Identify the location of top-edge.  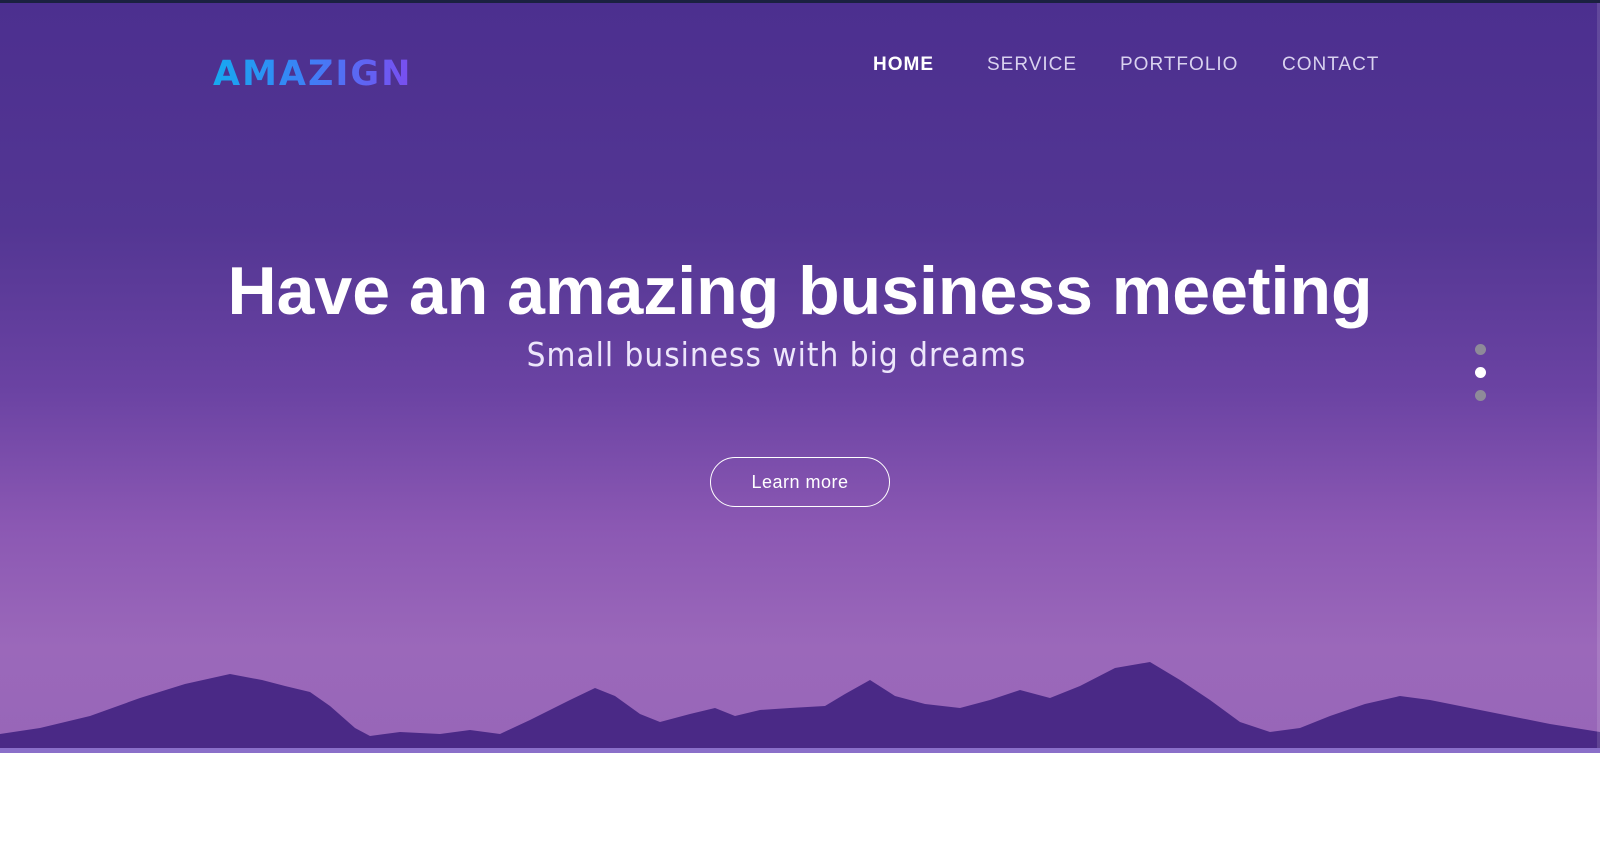
(800, 1).